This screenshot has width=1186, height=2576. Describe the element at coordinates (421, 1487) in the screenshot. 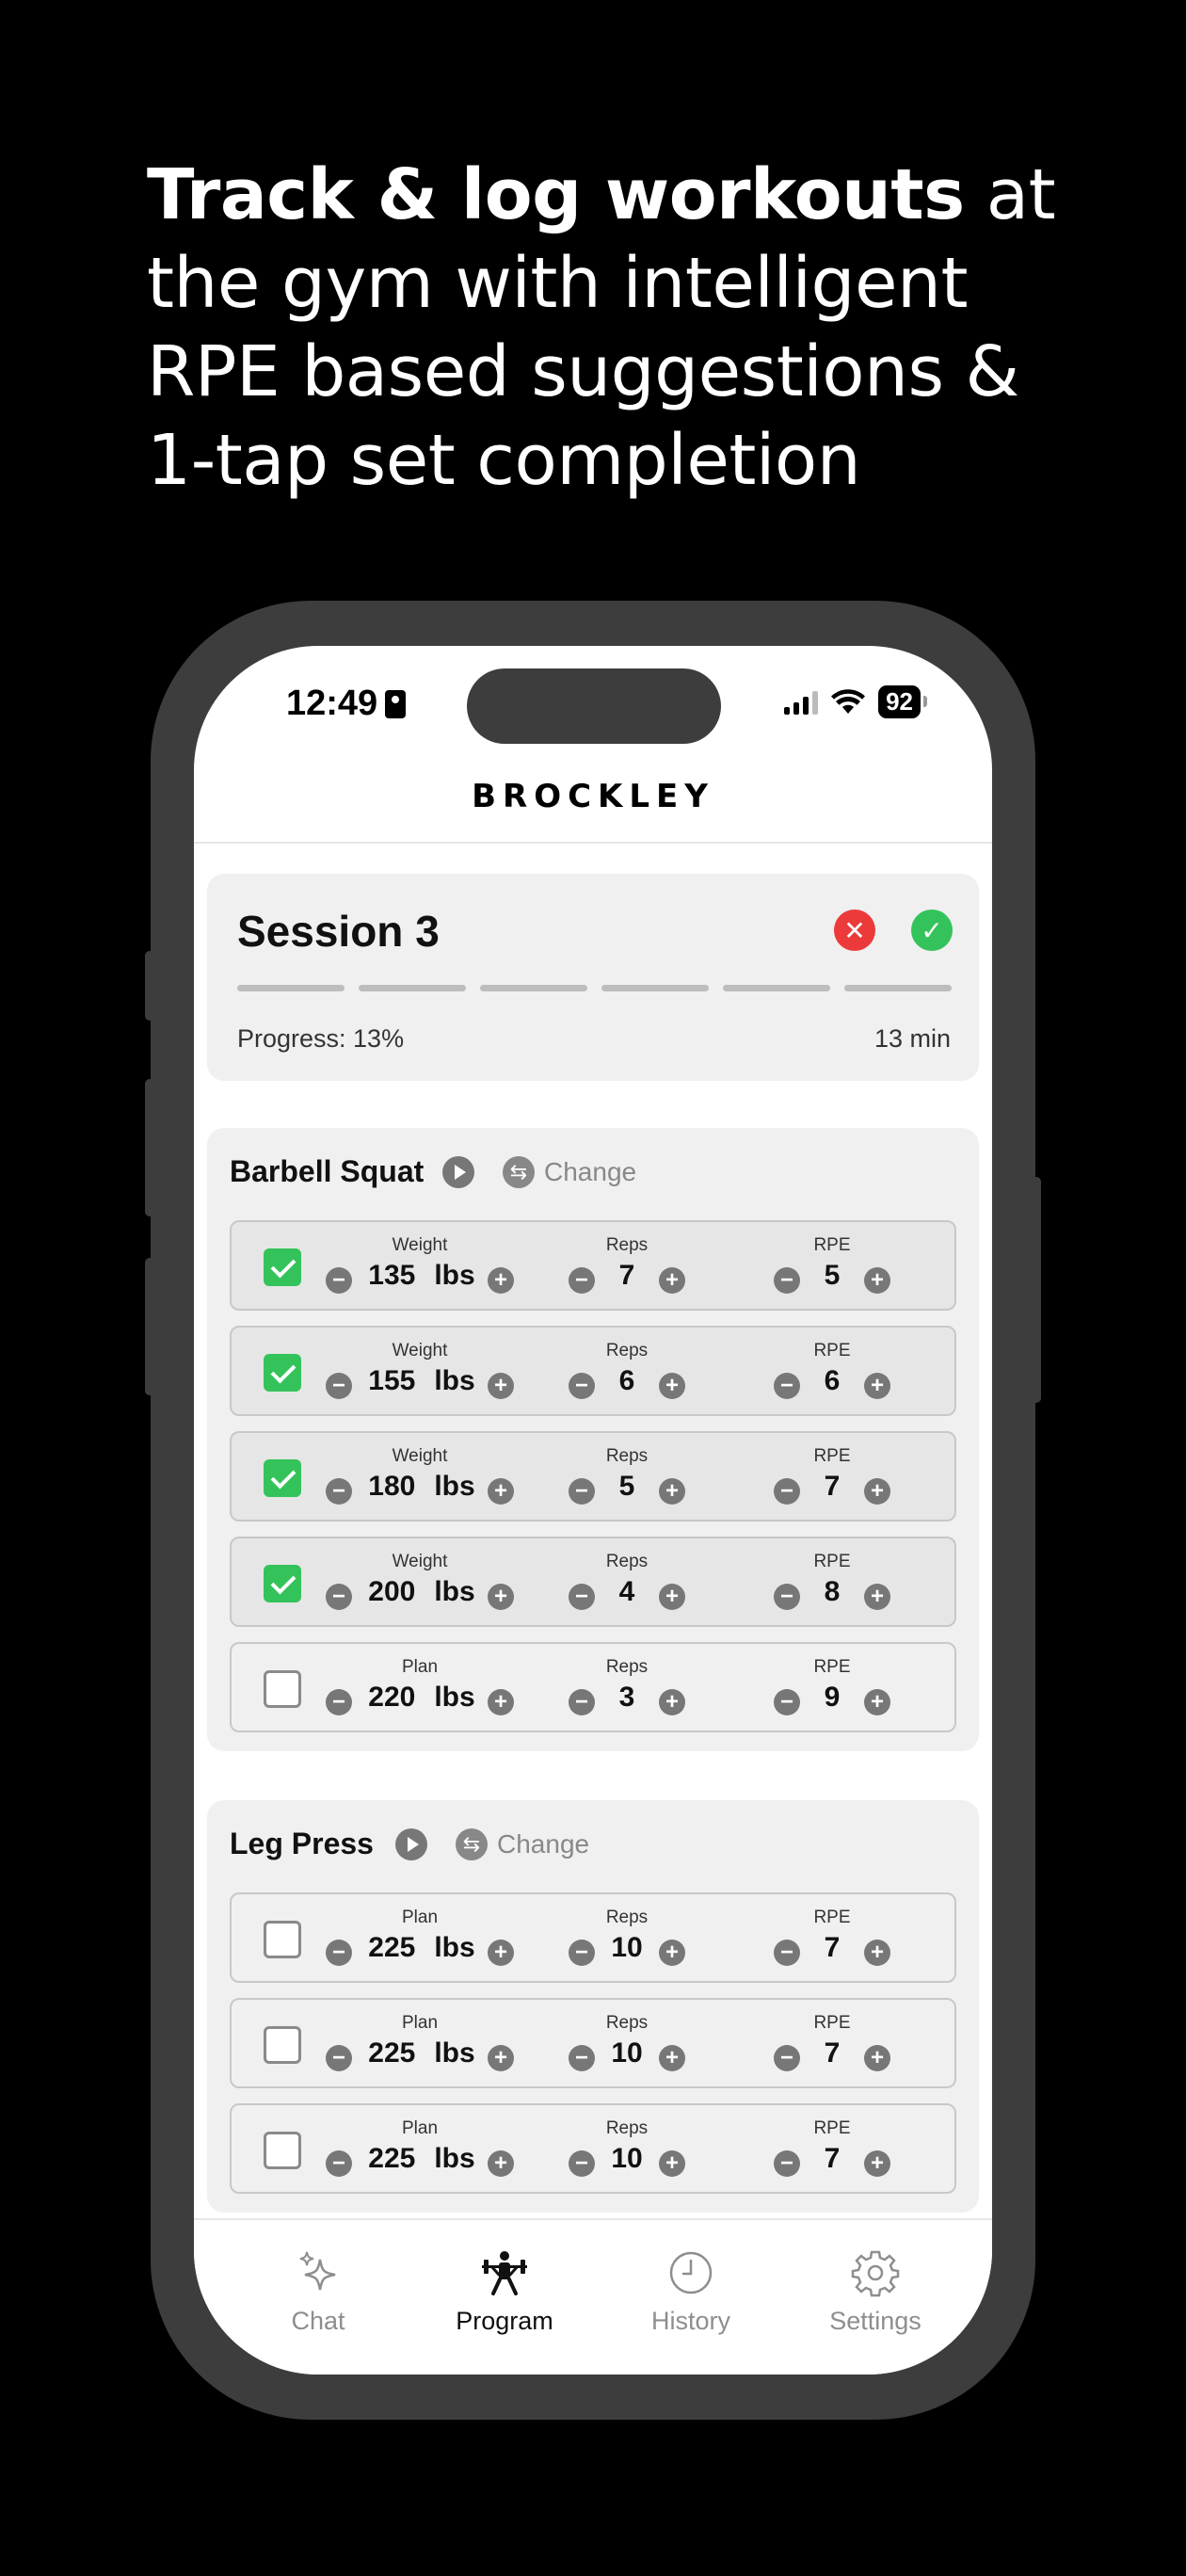

I see `weight-value: 180 lbs` at that location.